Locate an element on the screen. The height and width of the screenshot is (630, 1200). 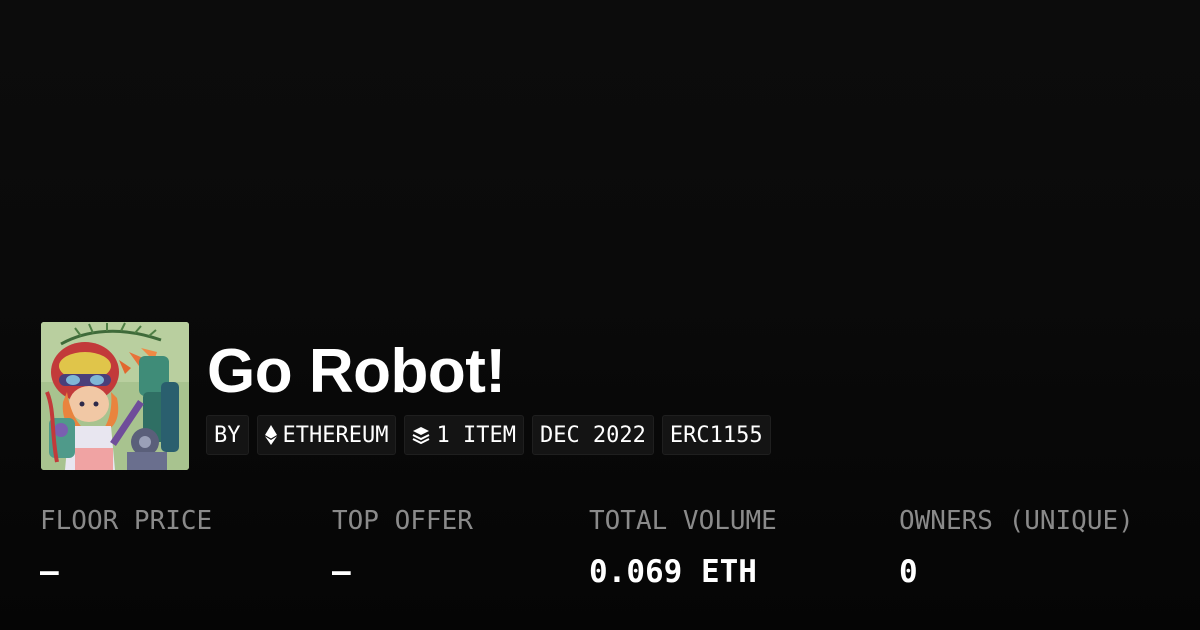
stat-label: TOP OFFER is located at coordinates (402, 521).